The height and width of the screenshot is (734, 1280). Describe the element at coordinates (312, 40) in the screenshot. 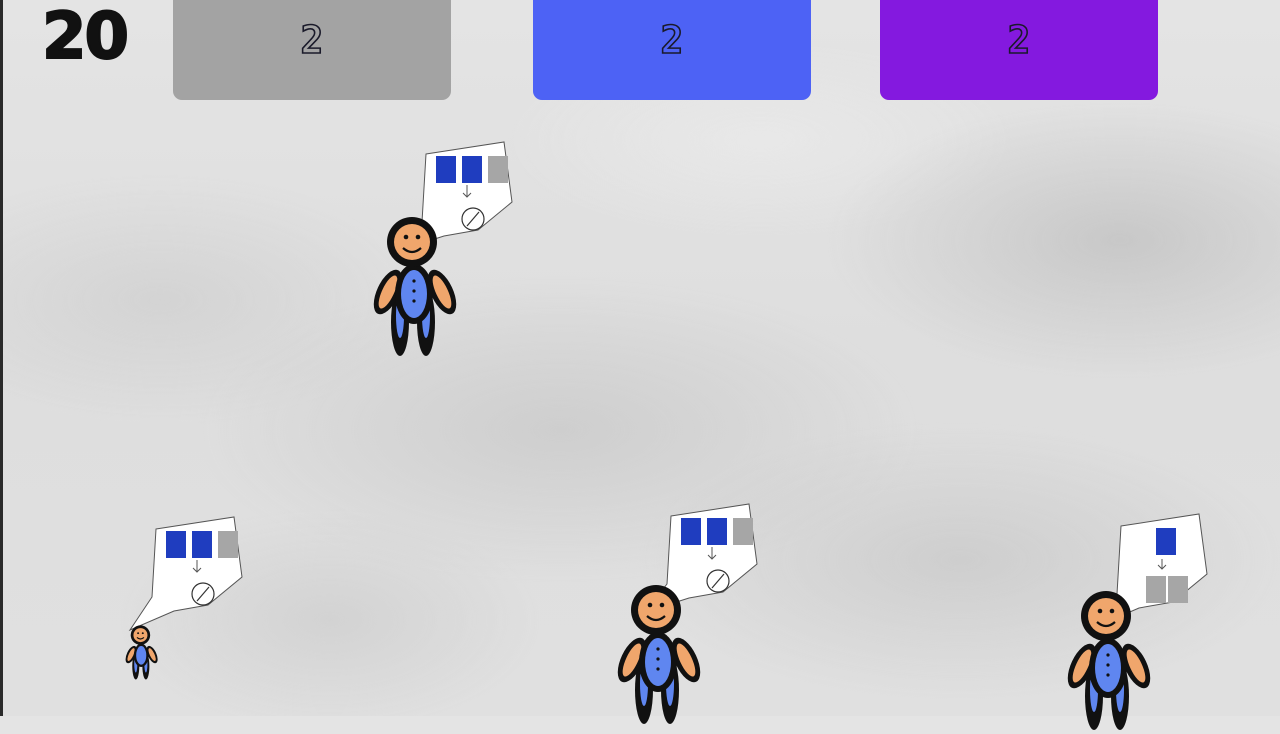

I see `panel-gray-count: 2` at that location.